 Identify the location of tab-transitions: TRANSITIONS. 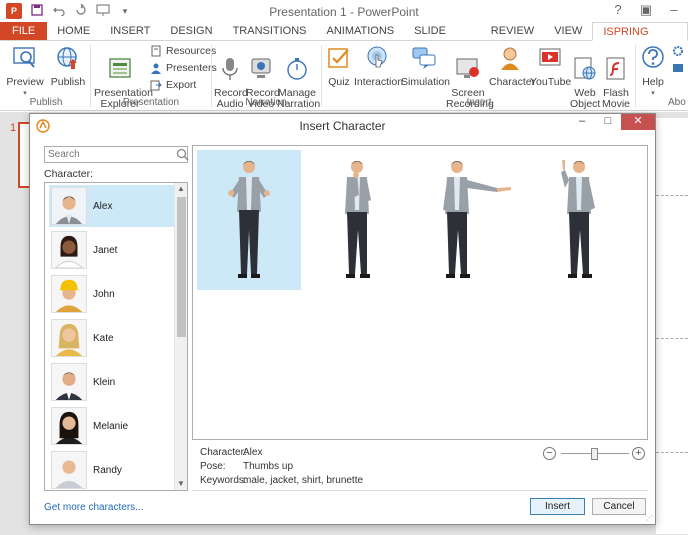
(270, 31).